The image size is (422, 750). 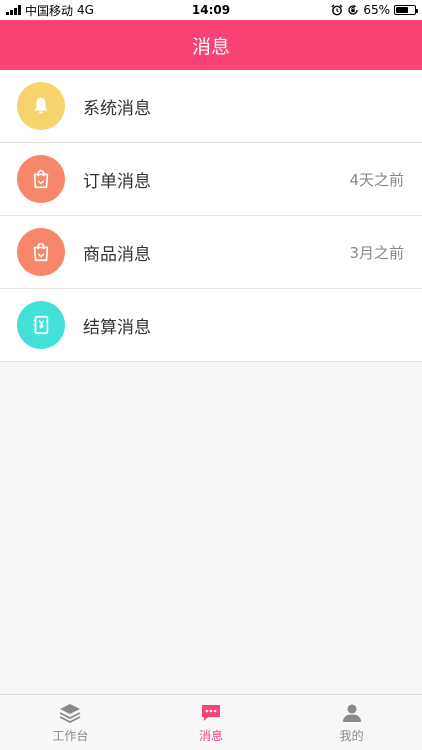 I want to click on page-header: 消息, so click(x=211, y=45).